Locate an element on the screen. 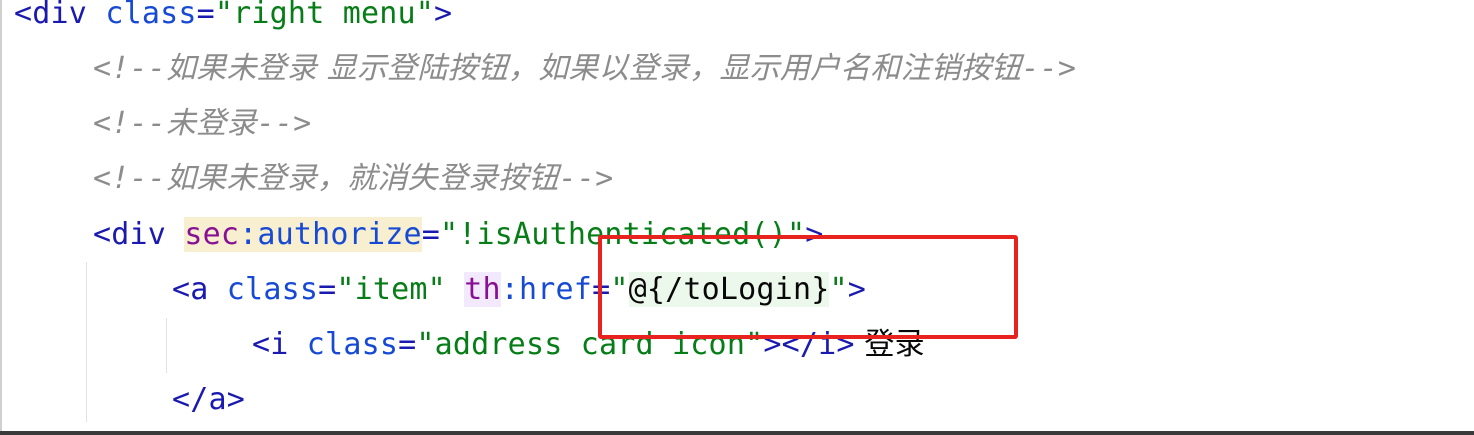  text-content: 登录 is located at coordinates (889, 344).